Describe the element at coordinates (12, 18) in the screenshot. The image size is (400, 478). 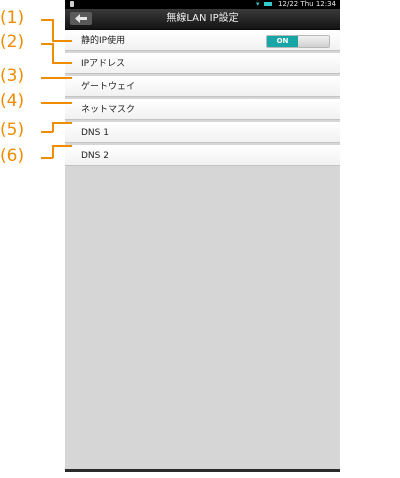
I see `callout-1: (1)` at that location.